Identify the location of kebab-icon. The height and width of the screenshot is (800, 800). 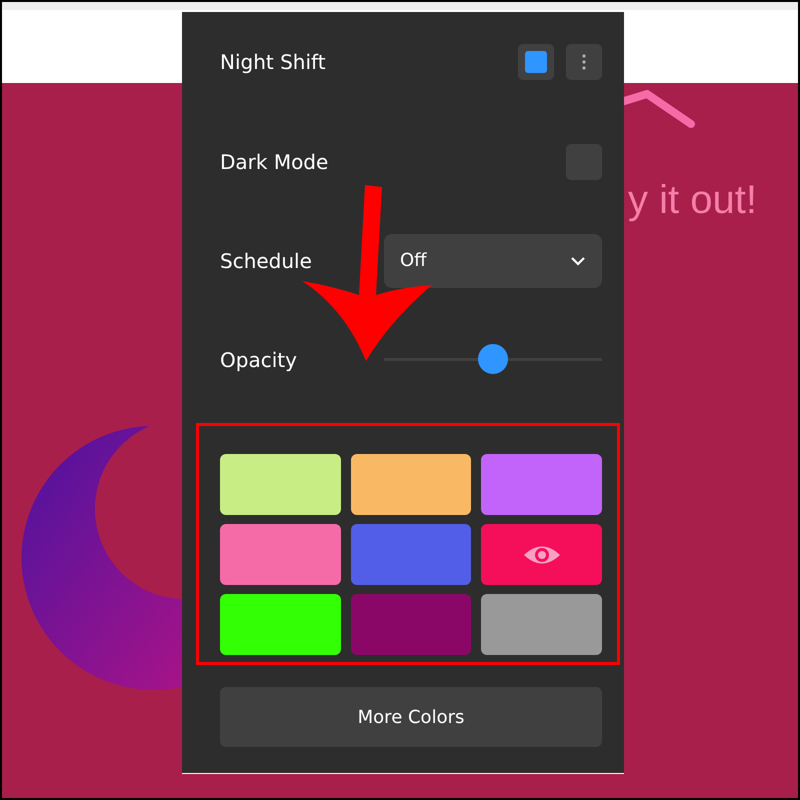
(584, 62).